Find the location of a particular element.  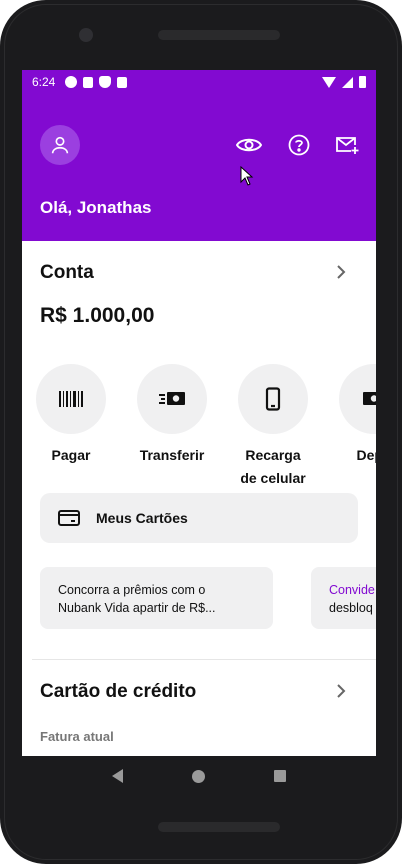

current-bill-label: Fatura atual is located at coordinates (77, 736).